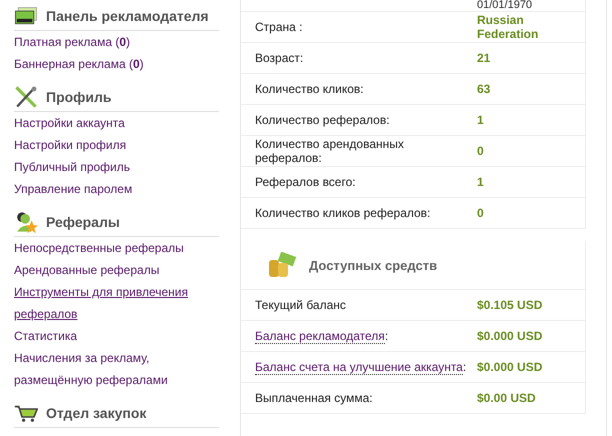  I want to click on sidebar-link: Публичный профиль, so click(116, 167).